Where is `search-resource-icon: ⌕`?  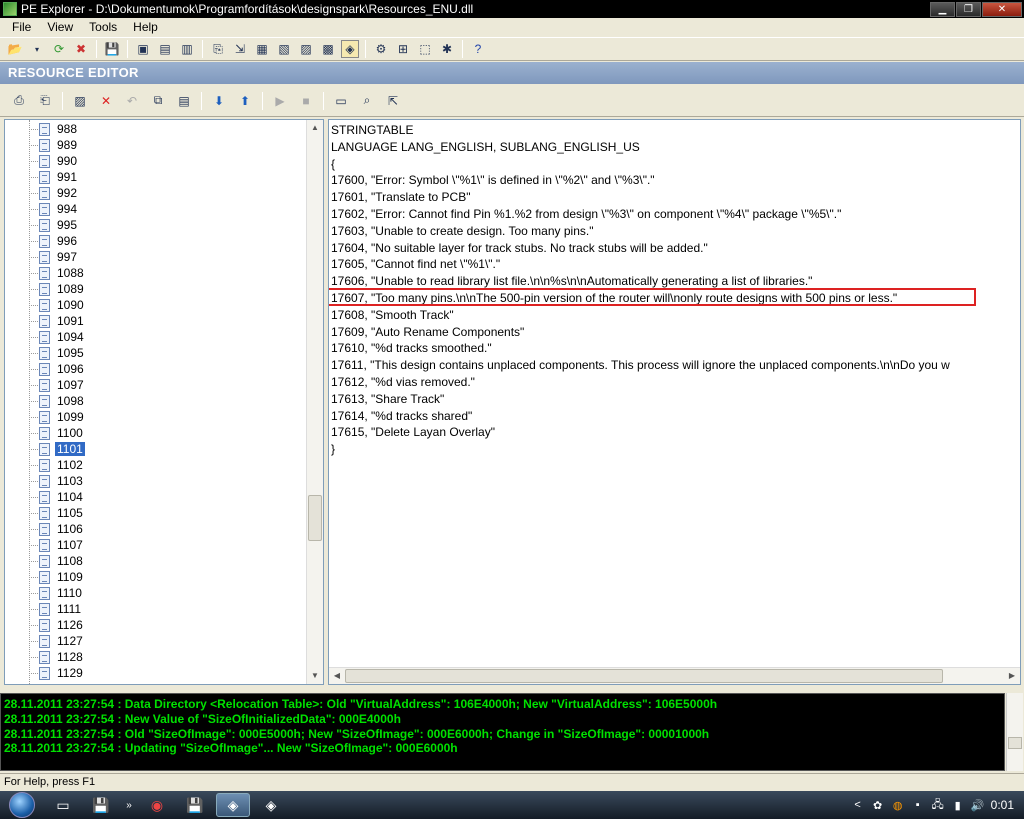 search-resource-icon: ⌕ is located at coordinates (367, 101).